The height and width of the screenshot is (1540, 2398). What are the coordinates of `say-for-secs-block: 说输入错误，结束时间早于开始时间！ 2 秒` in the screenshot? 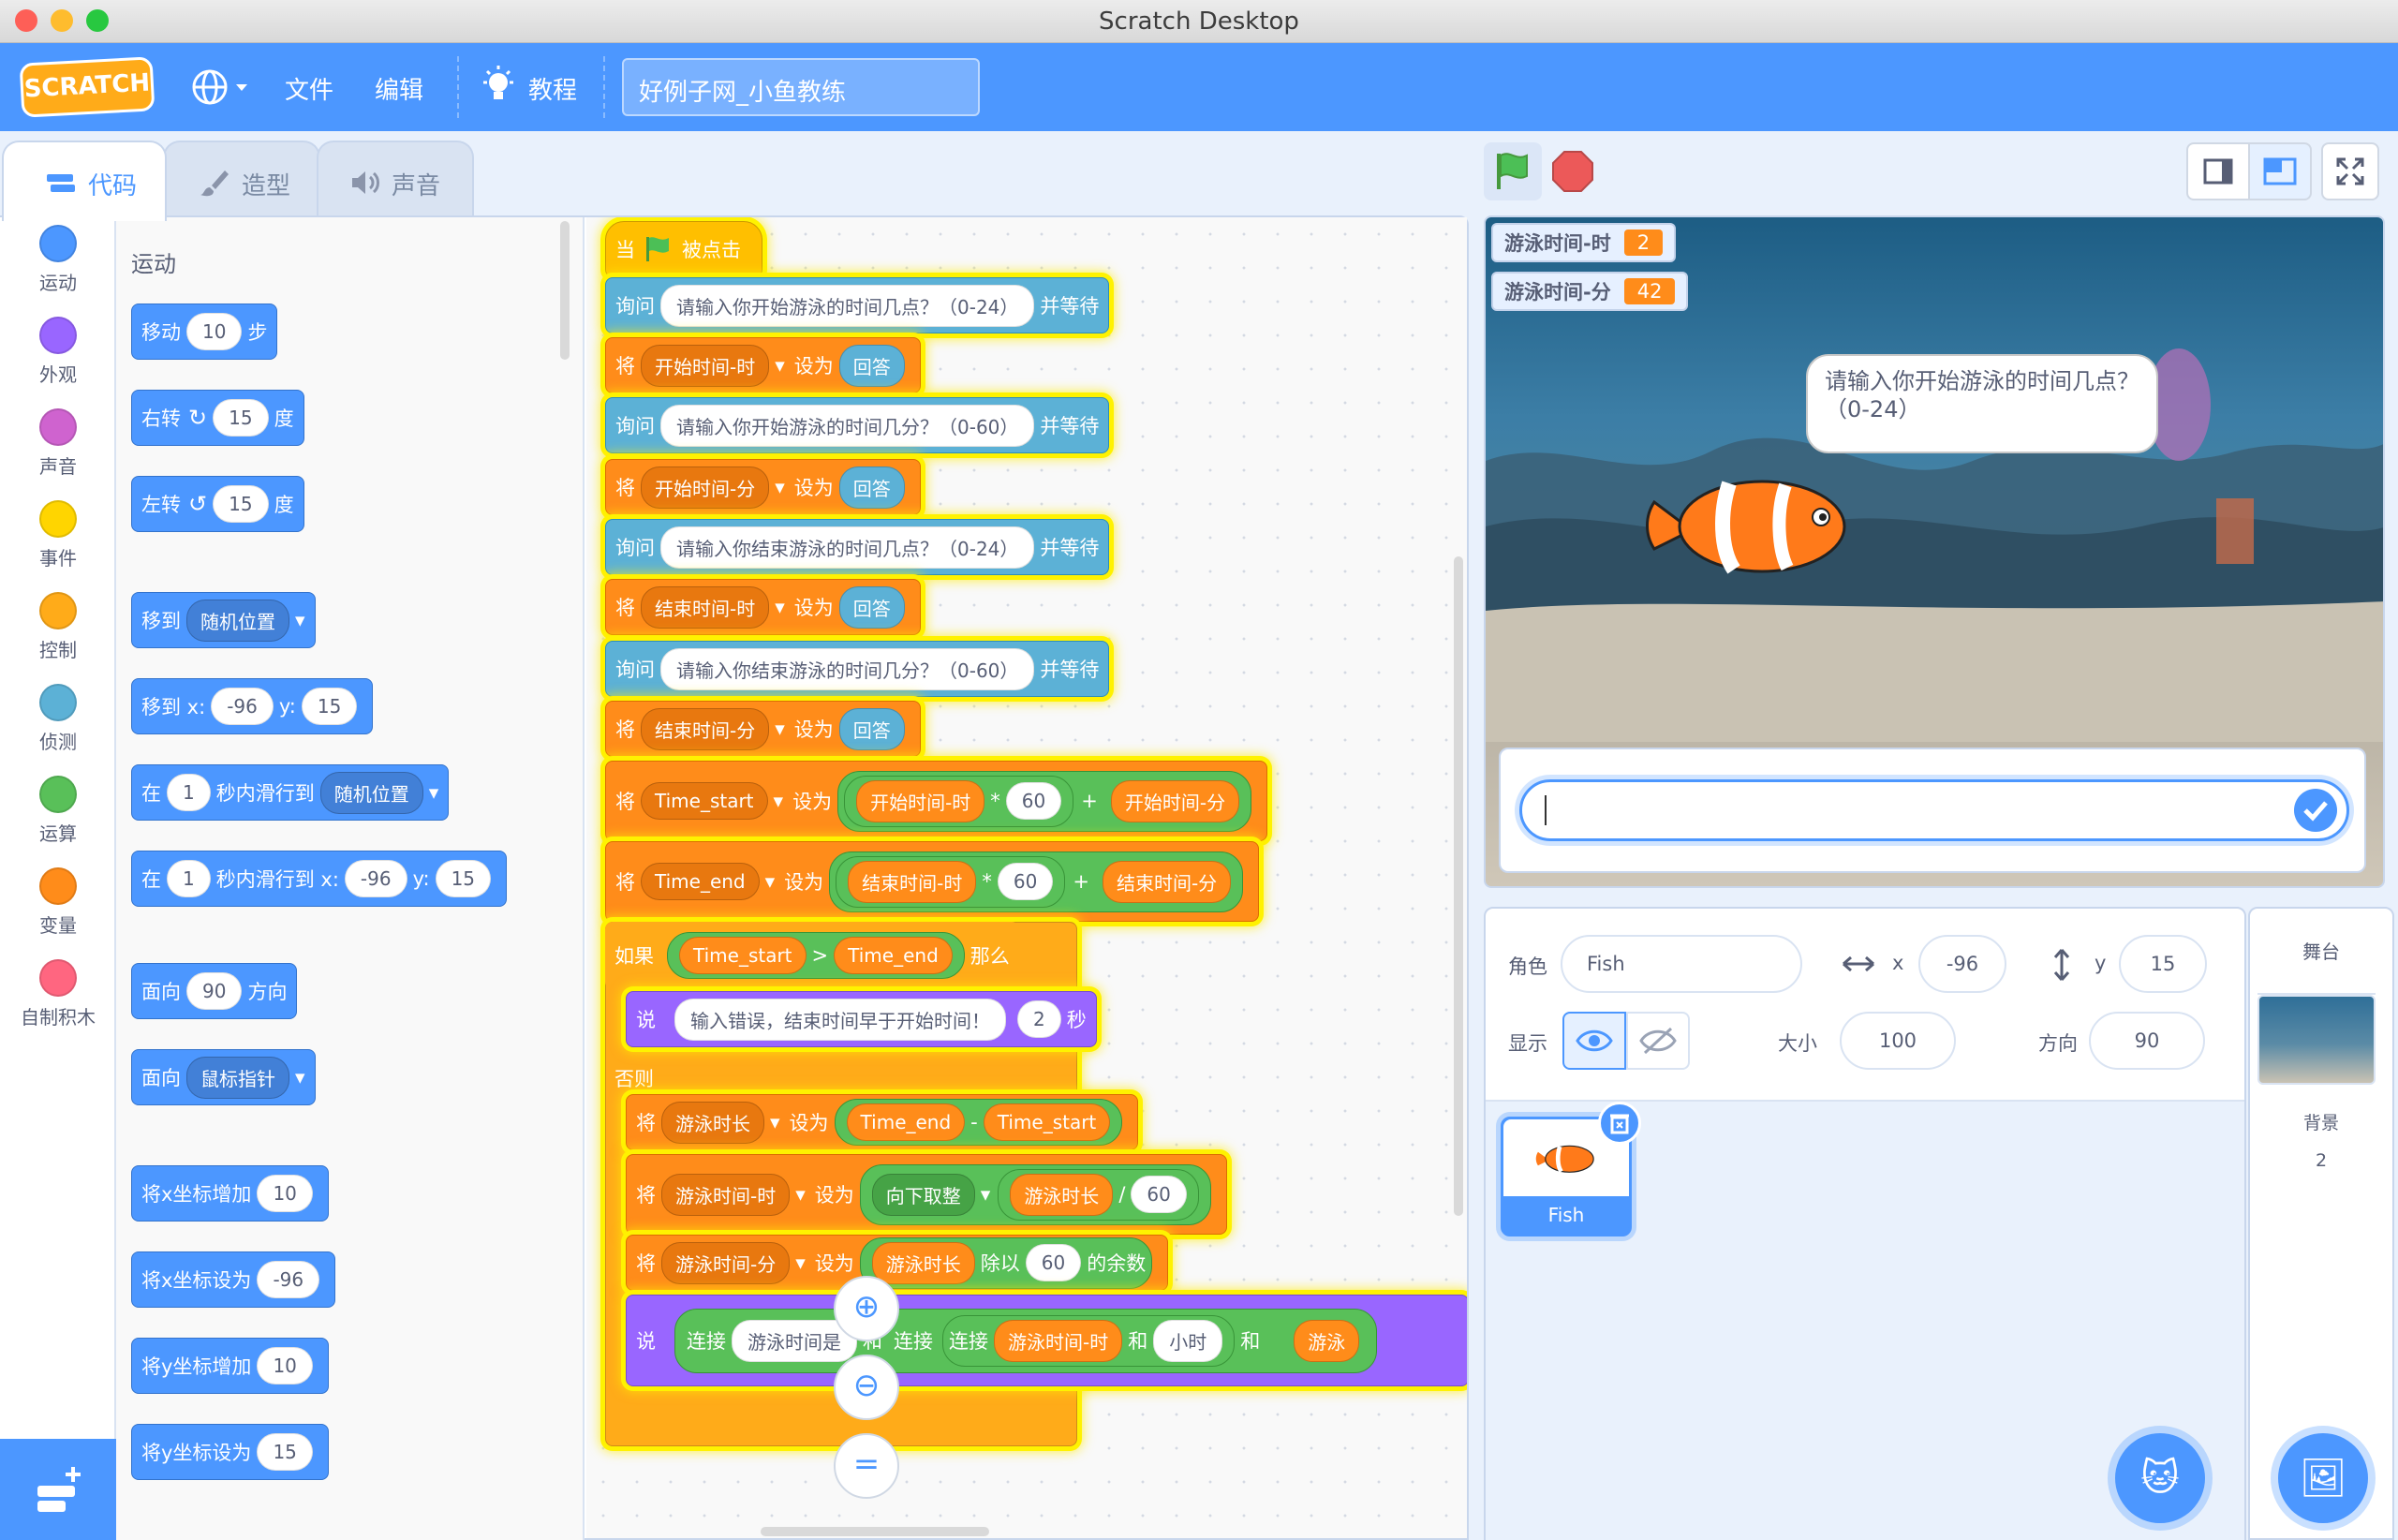 It's located at (861, 1019).